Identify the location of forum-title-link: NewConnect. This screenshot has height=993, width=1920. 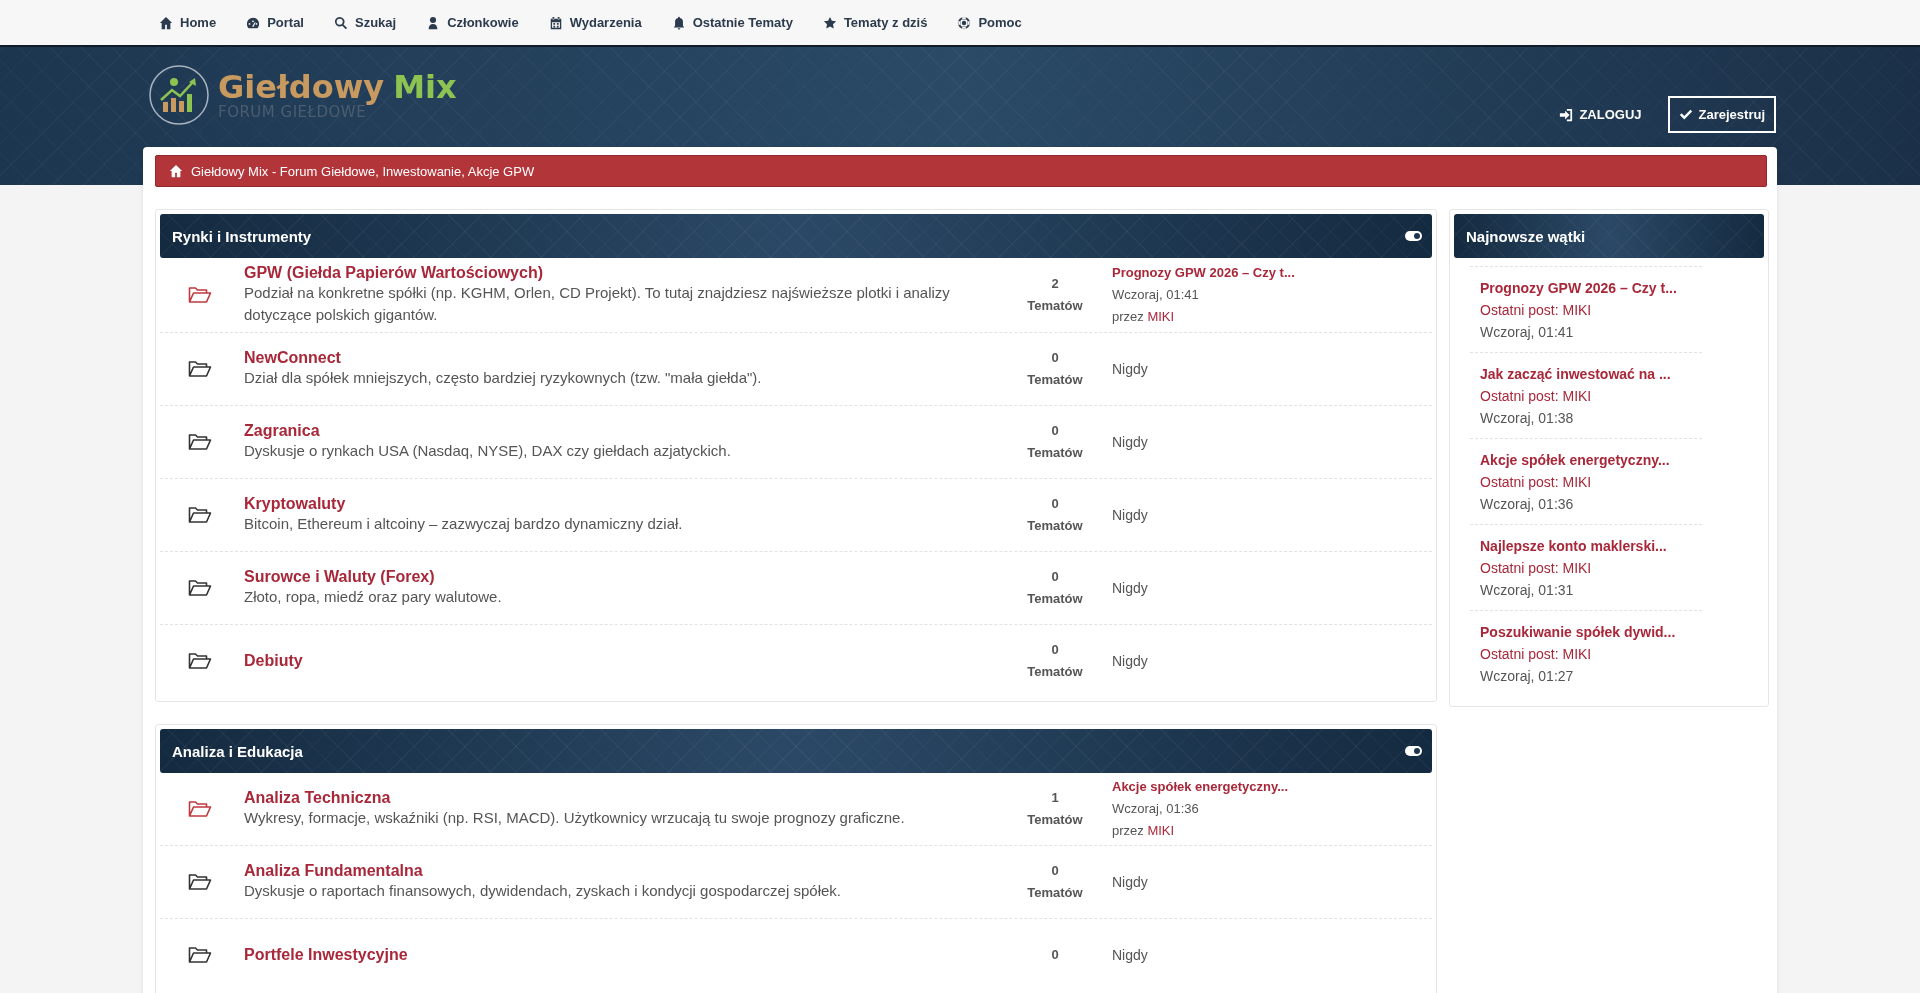
(292, 358).